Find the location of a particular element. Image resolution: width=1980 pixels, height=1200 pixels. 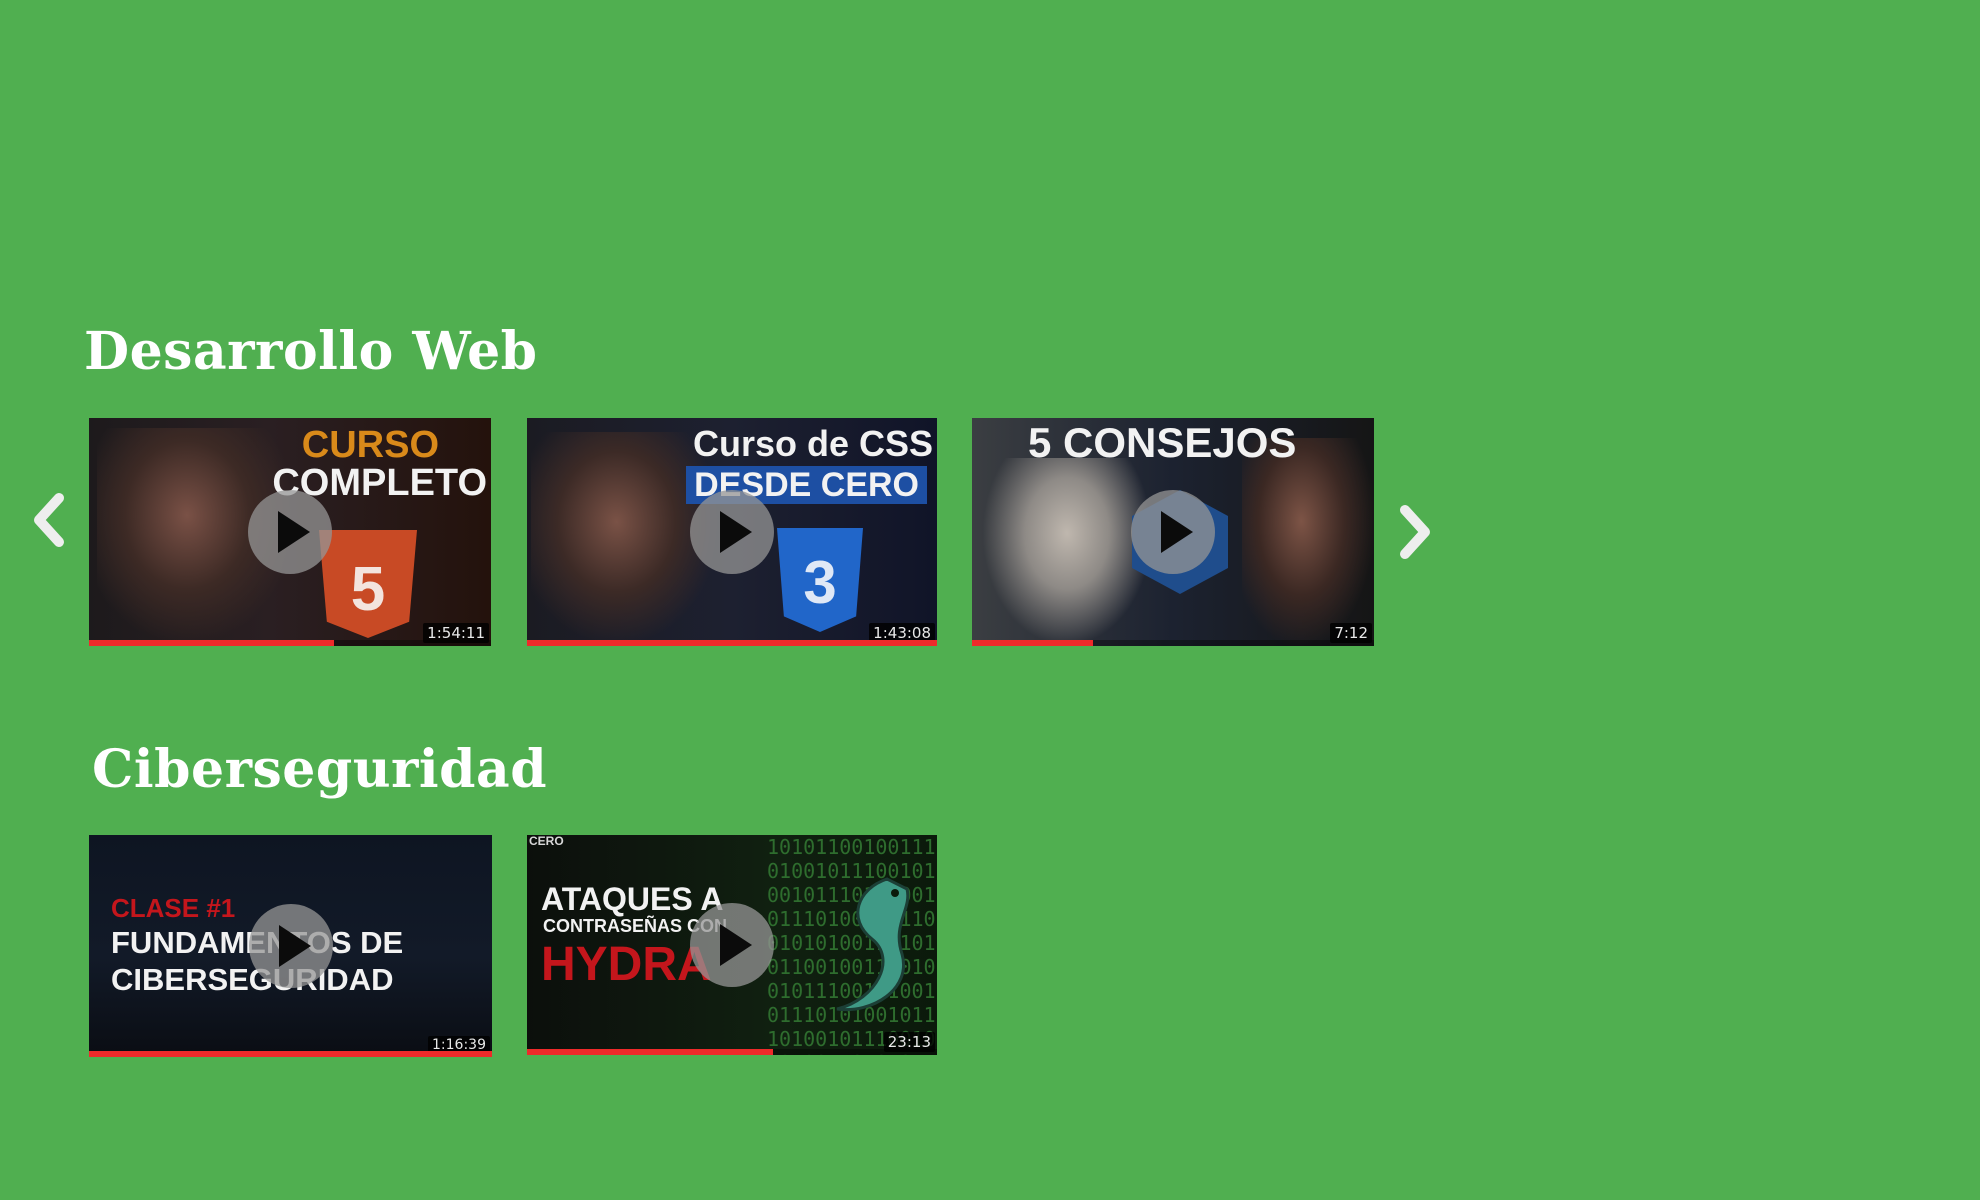

presenter-photo is located at coordinates (1308, 542).